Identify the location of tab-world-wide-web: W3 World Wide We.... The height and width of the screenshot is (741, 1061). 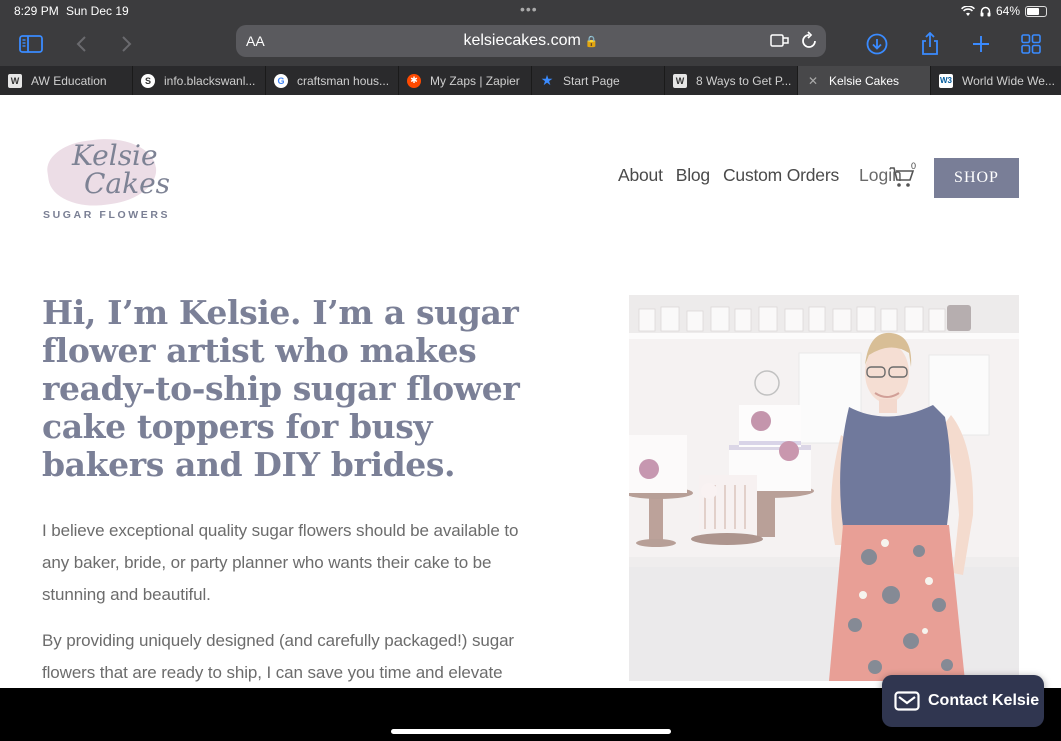
(996, 80).